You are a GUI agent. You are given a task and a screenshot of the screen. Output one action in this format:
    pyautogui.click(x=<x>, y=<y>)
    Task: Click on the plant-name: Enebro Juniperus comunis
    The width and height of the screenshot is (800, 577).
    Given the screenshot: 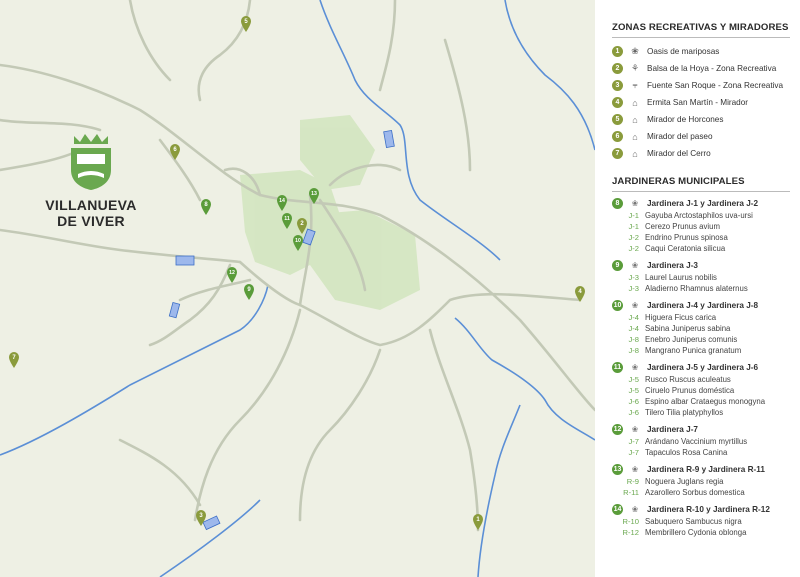 What is the action you would take?
    pyautogui.click(x=691, y=339)
    